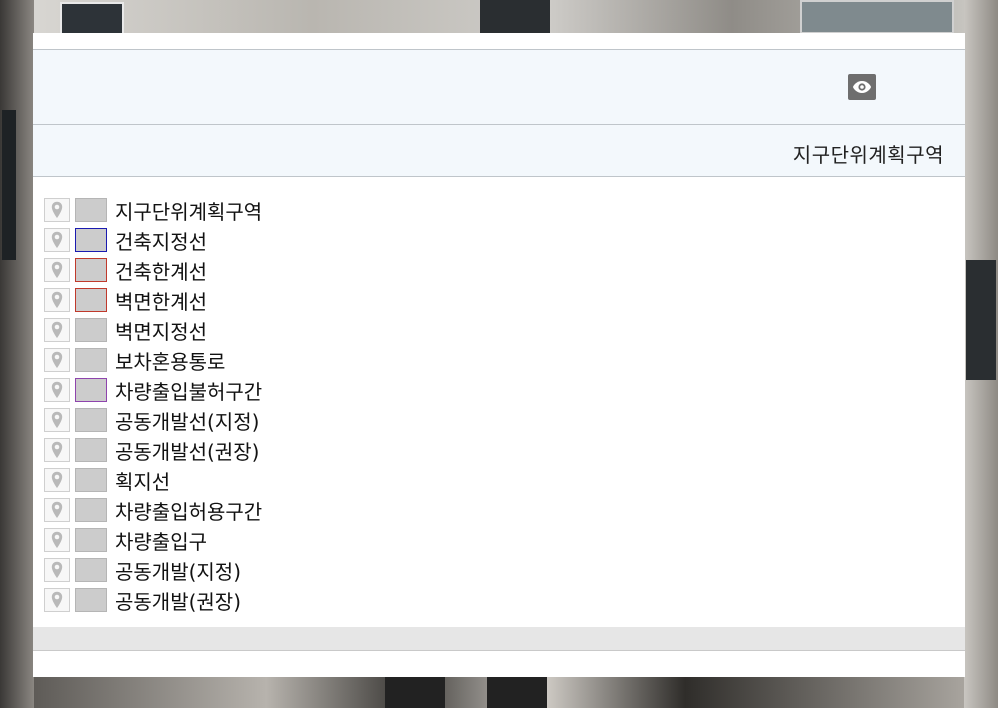 The height and width of the screenshot is (708, 998). Describe the element at coordinates (189, 511) in the screenshot. I see `legend-item-label: 차량출입허용구간` at that location.